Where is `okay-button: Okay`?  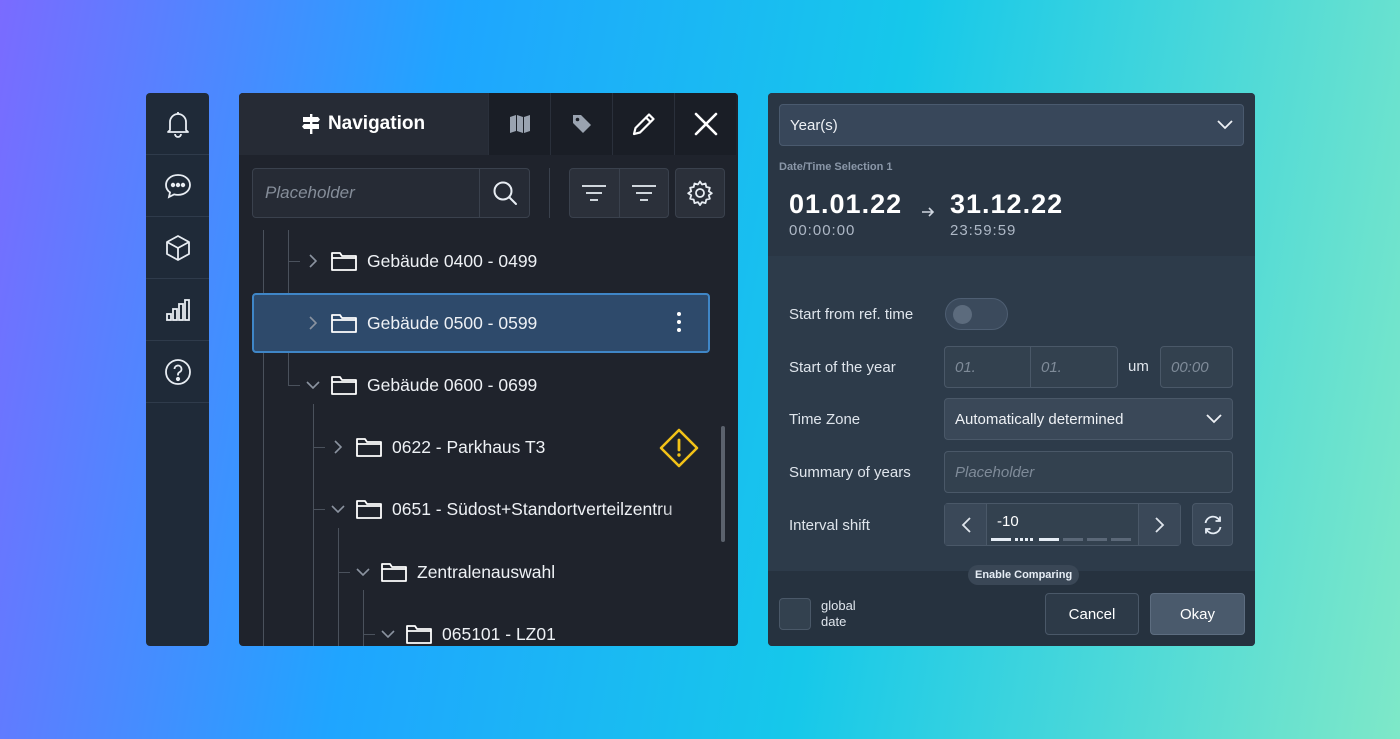
okay-button: Okay is located at coordinates (1197, 614).